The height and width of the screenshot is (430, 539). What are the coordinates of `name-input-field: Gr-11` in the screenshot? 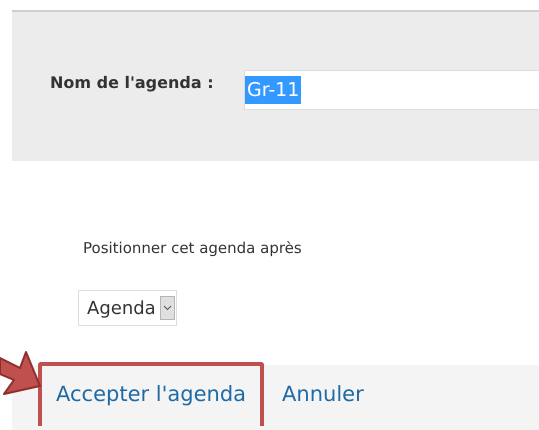 It's located at (391, 90).